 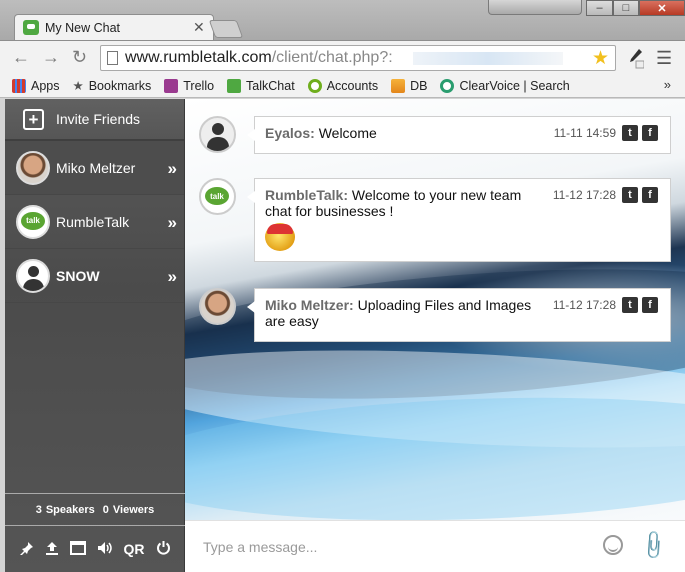 I want to click on upload-icon, so click(x=52, y=549).